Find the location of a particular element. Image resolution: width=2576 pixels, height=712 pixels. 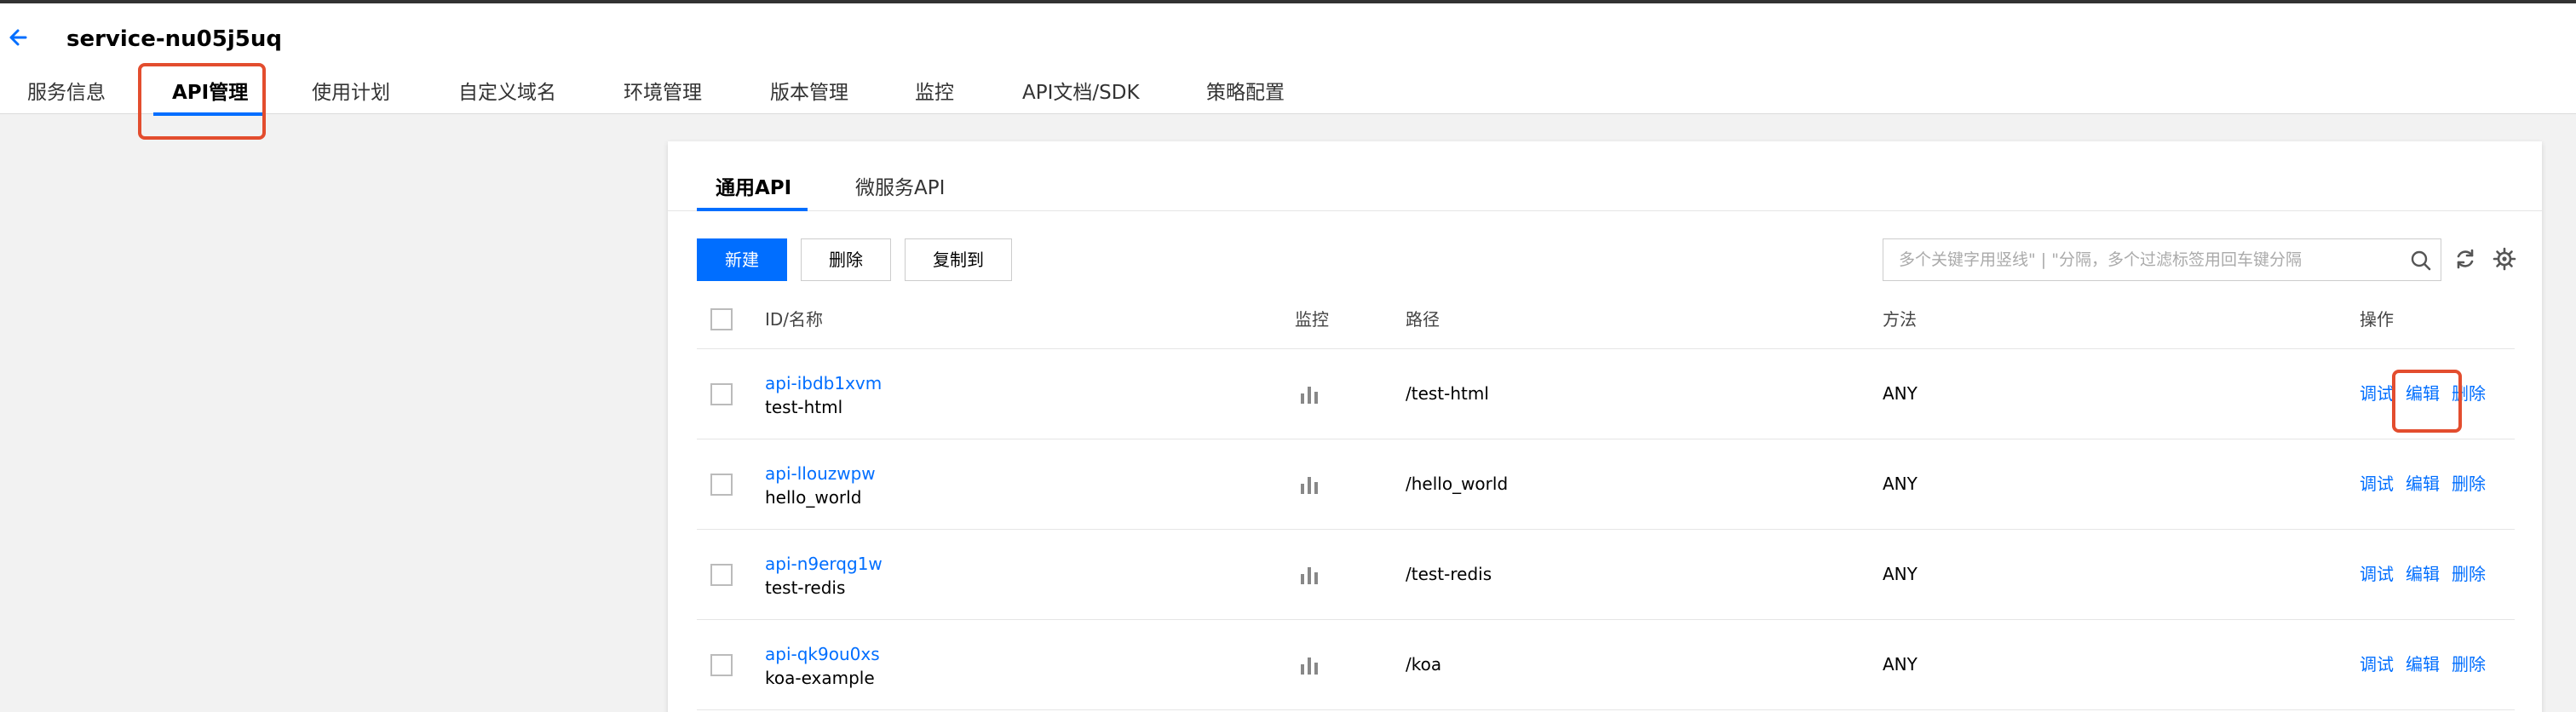

tab-version: 版本管理 is located at coordinates (809, 93).